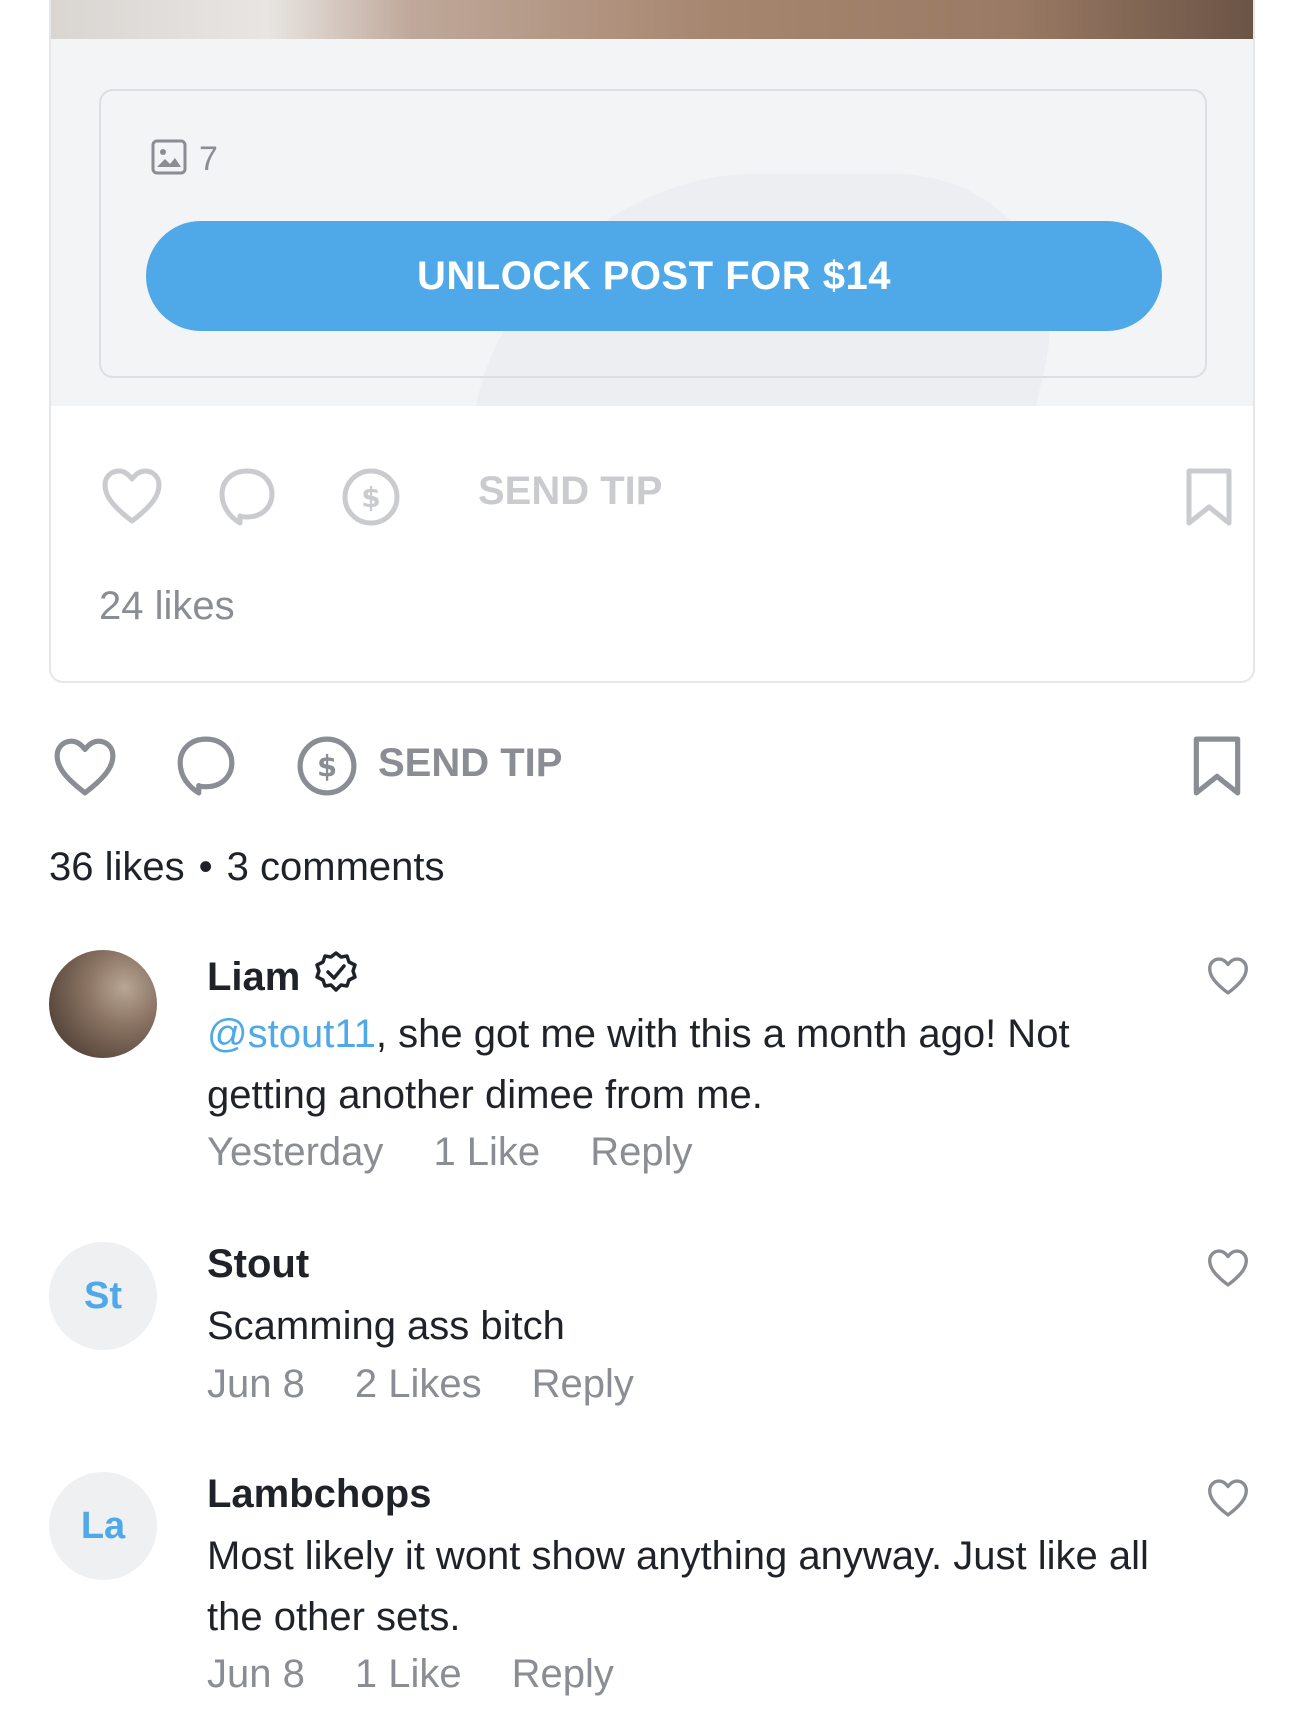 This screenshot has height=1720, width=1290. I want to click on comments-count: 3 comments, so click(336, 867).